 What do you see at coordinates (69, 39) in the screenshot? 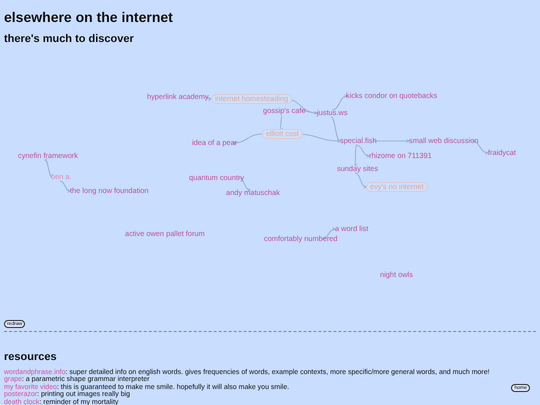
I see `page-subtitle: there's much to discover` at bounding box center [69, 39].